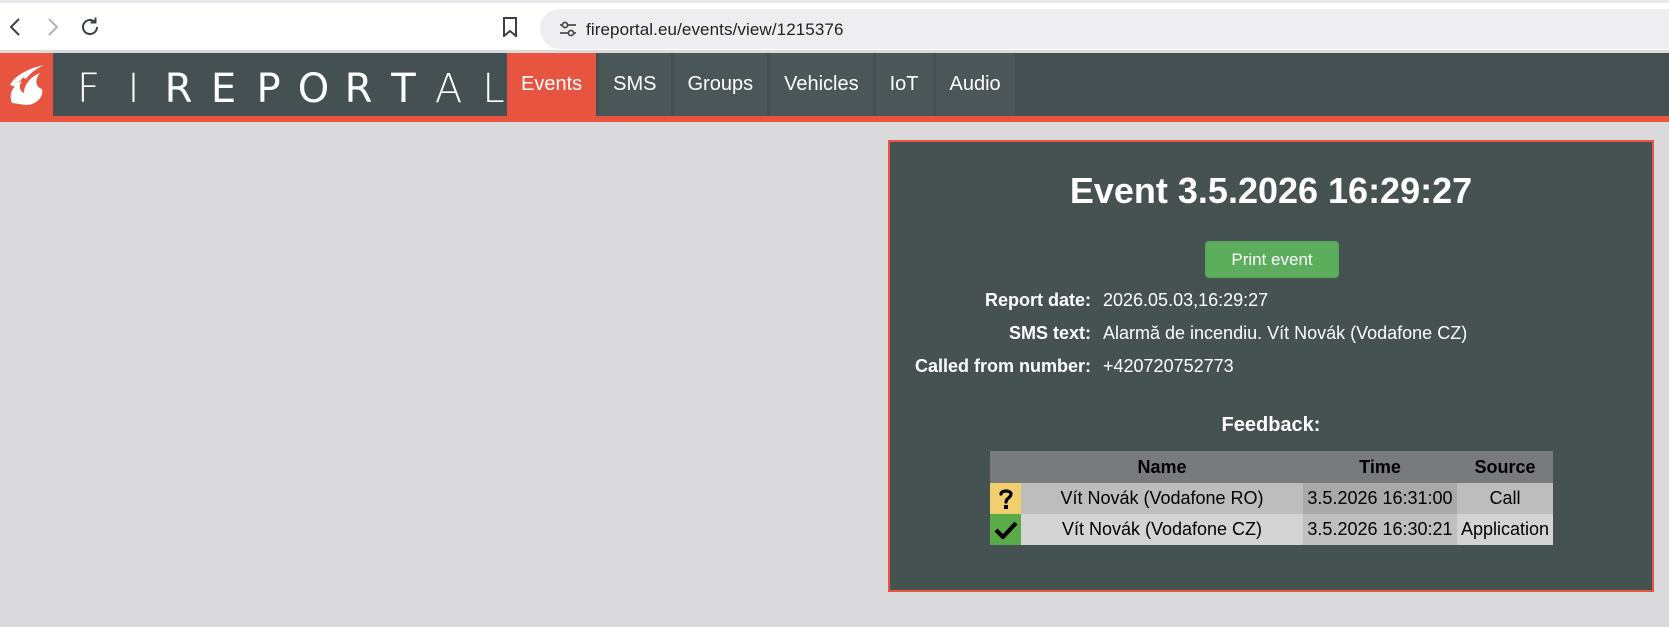 This screenshot has width=1669, height=627. I want to click on check-icon, so click(1006, 530).